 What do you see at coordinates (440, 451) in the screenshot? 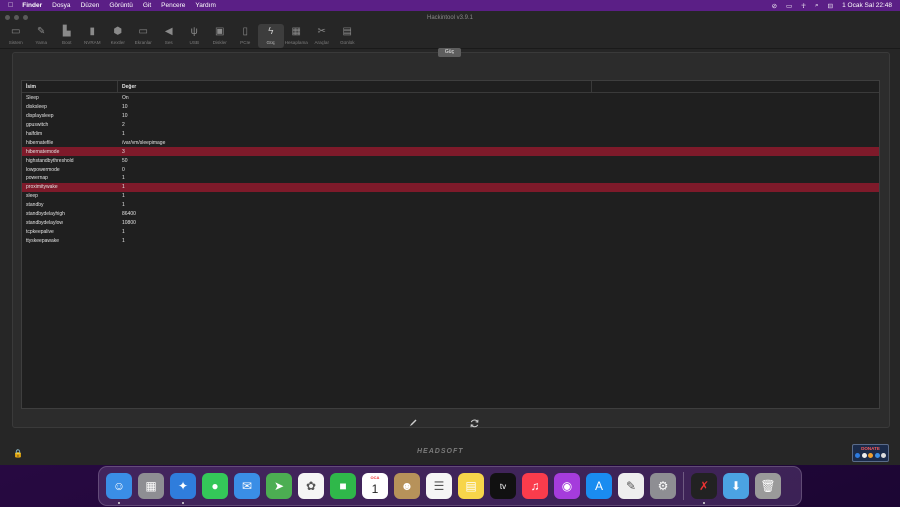
I see `headsoft-logo: HEADSOFT` at bounding box center [440, 451].